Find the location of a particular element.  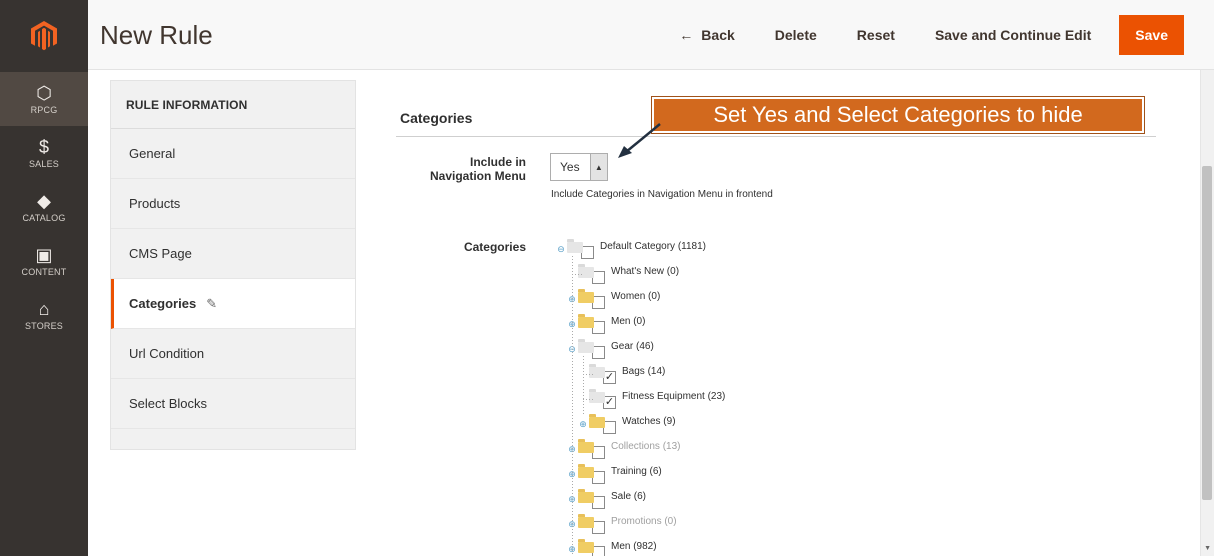

tab-cms-page: CMS Page is located at coordinates (233, 254).